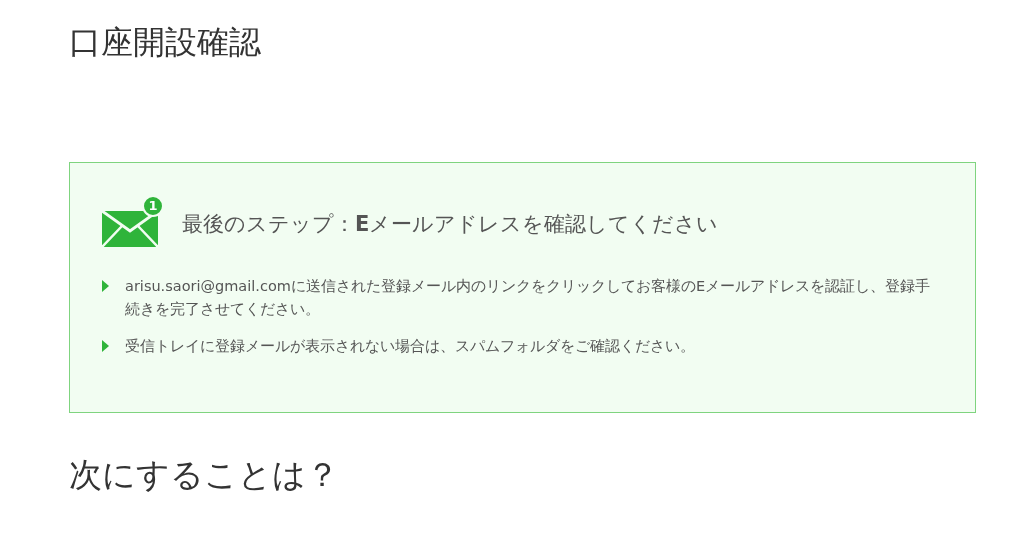  What do you see at coordinates (450, 224) in the screenshot?
I see `notice-title: 最後のステップ：Eメールアドレスを確認してください` at bounding box center [450, 224].